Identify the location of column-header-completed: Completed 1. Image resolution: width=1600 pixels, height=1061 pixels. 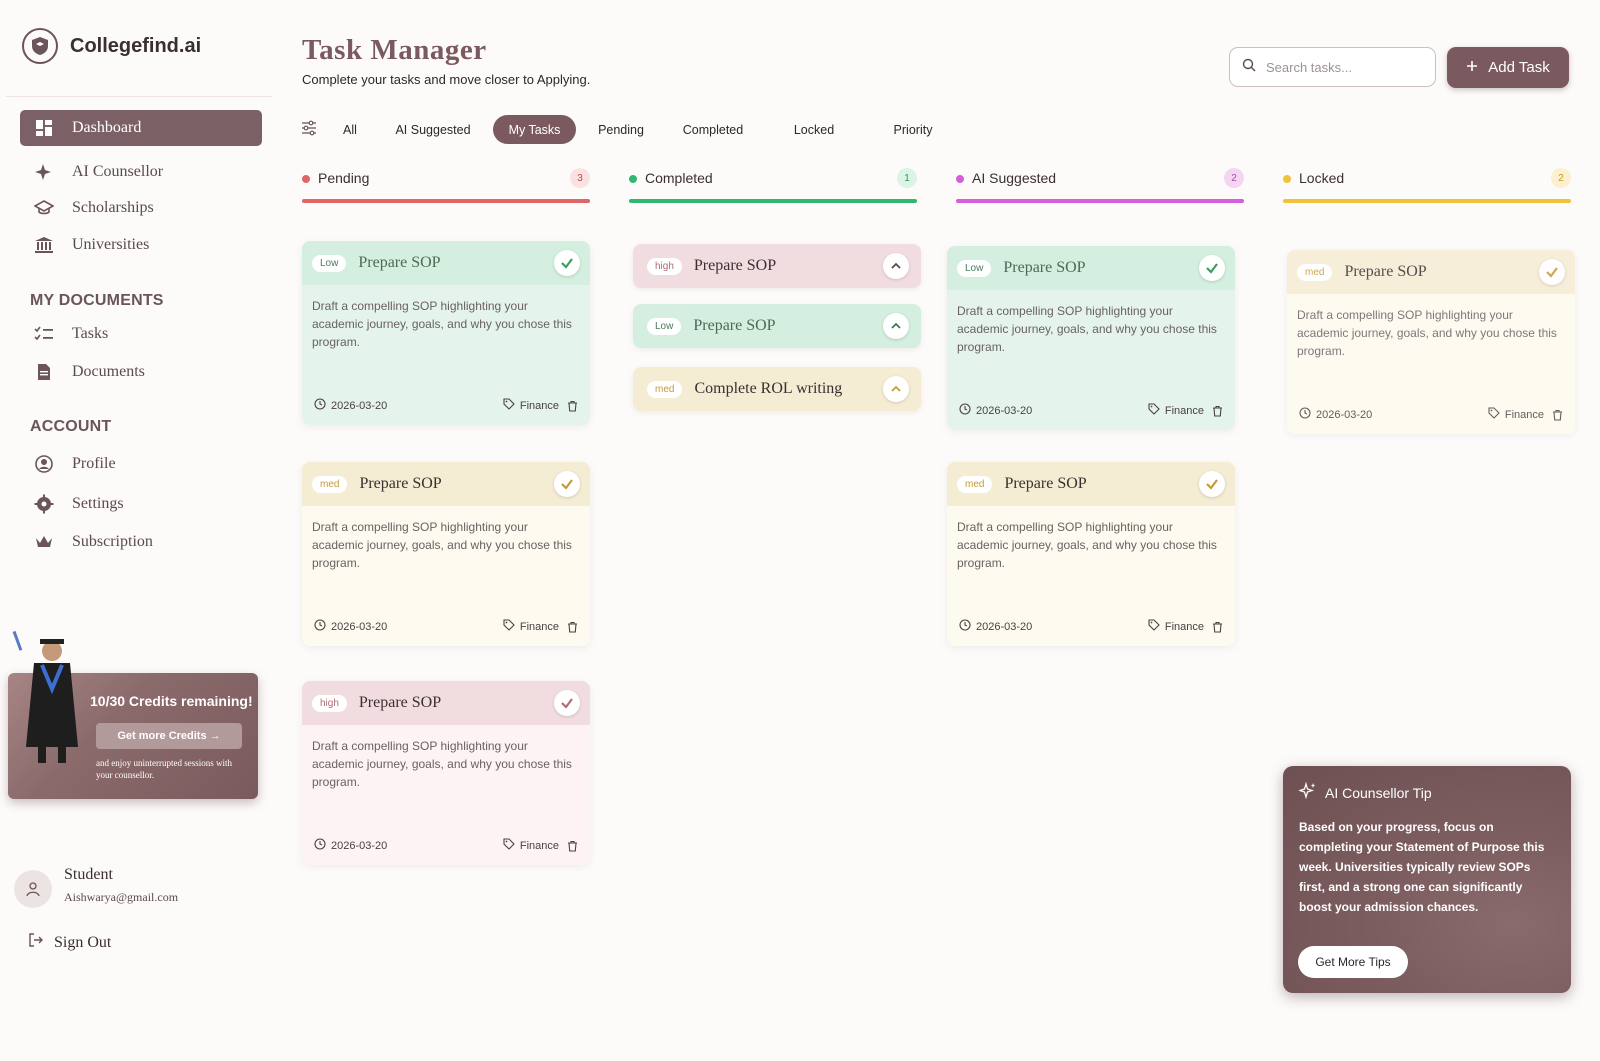
(773, 187).